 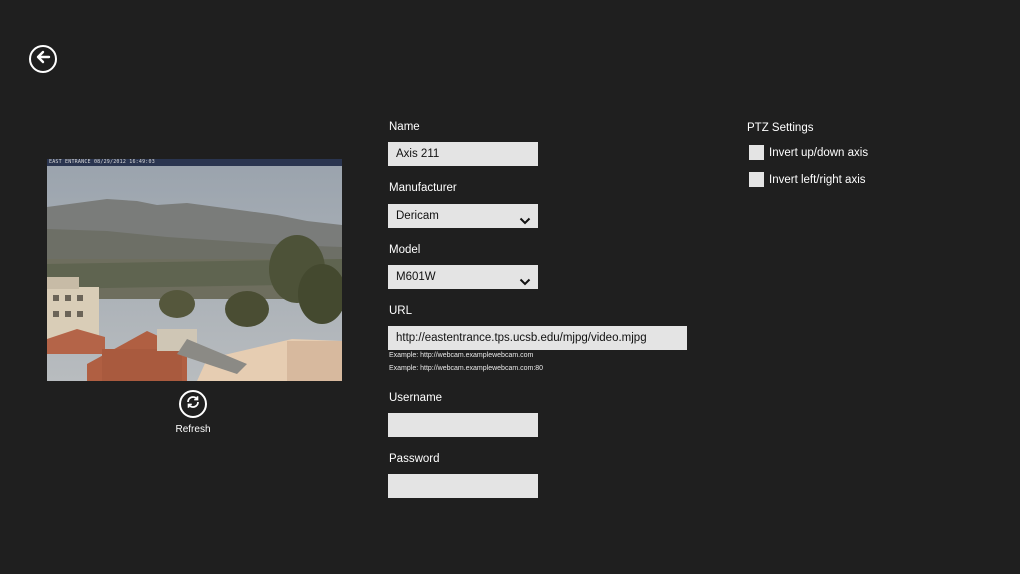 I want to click on manufacturer-label: Manufacturer, so click(x=423, y=188).